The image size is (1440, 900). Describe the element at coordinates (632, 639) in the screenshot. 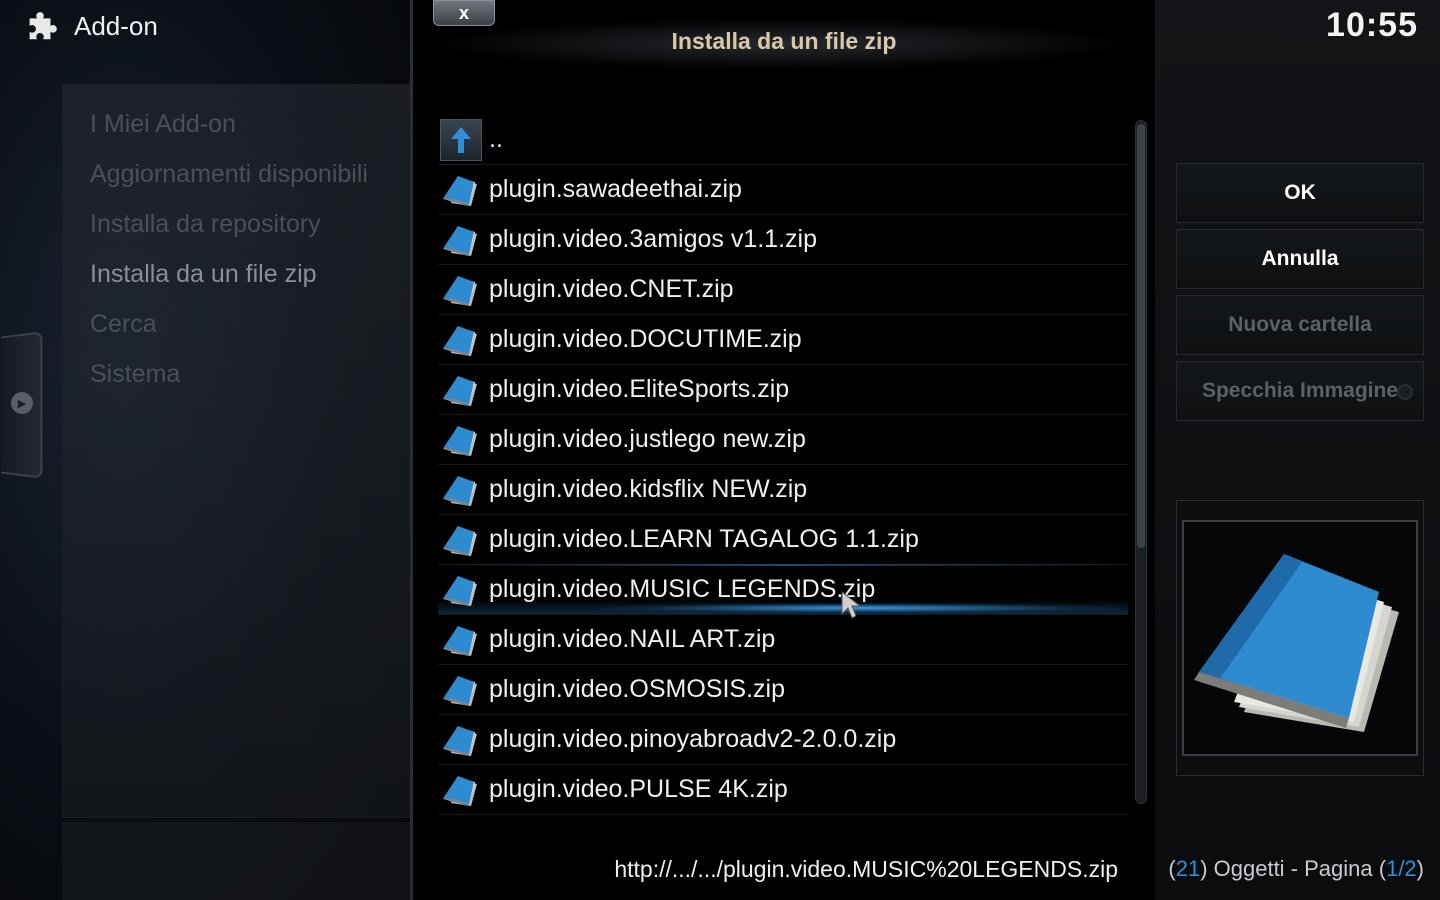

I see `file-name: plugin.video.NAIL ART.zip` at that location.